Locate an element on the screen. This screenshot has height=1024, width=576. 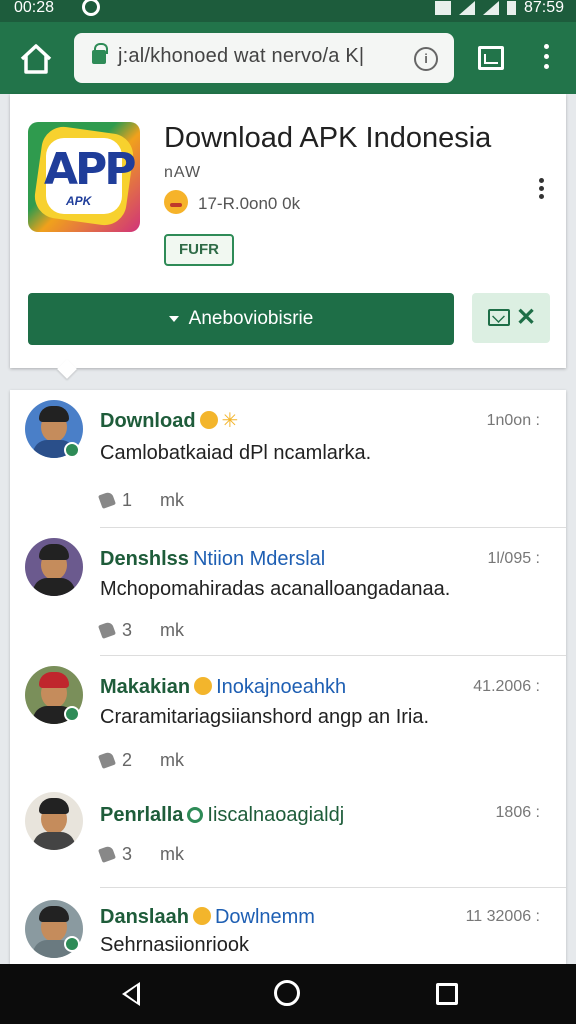
browser-toolbar: j:al/khonoed wat nervo/a K| i is located at coordinates (288, 58).